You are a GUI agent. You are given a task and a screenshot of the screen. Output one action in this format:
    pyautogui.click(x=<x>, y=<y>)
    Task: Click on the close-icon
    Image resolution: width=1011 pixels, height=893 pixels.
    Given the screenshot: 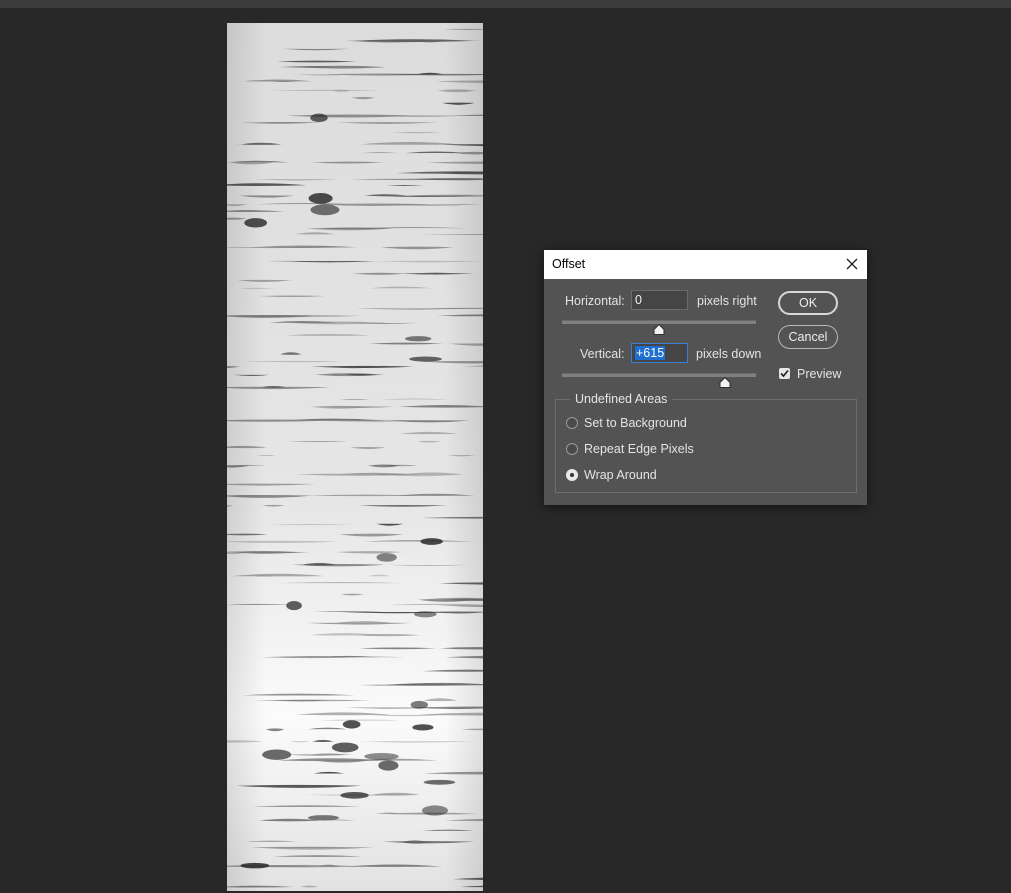 What is the action you would take?
    pyautogui.click(x=852, y=264)
    